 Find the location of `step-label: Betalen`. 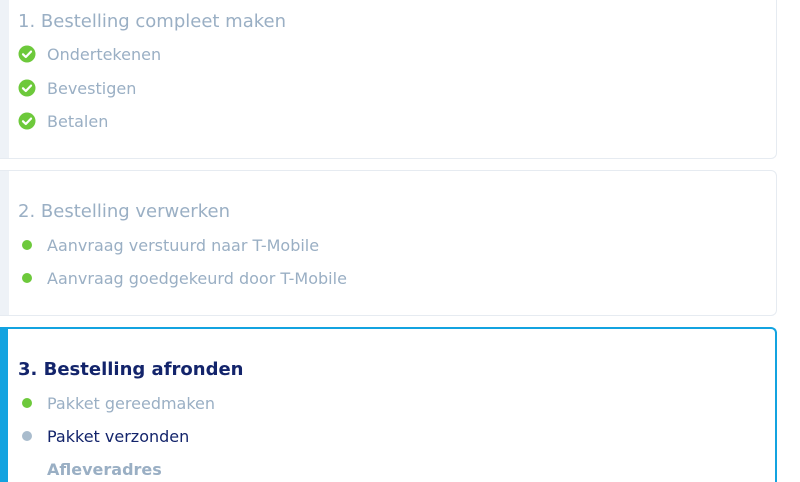

step-label: Betalen is located at coordinates (78, 121).